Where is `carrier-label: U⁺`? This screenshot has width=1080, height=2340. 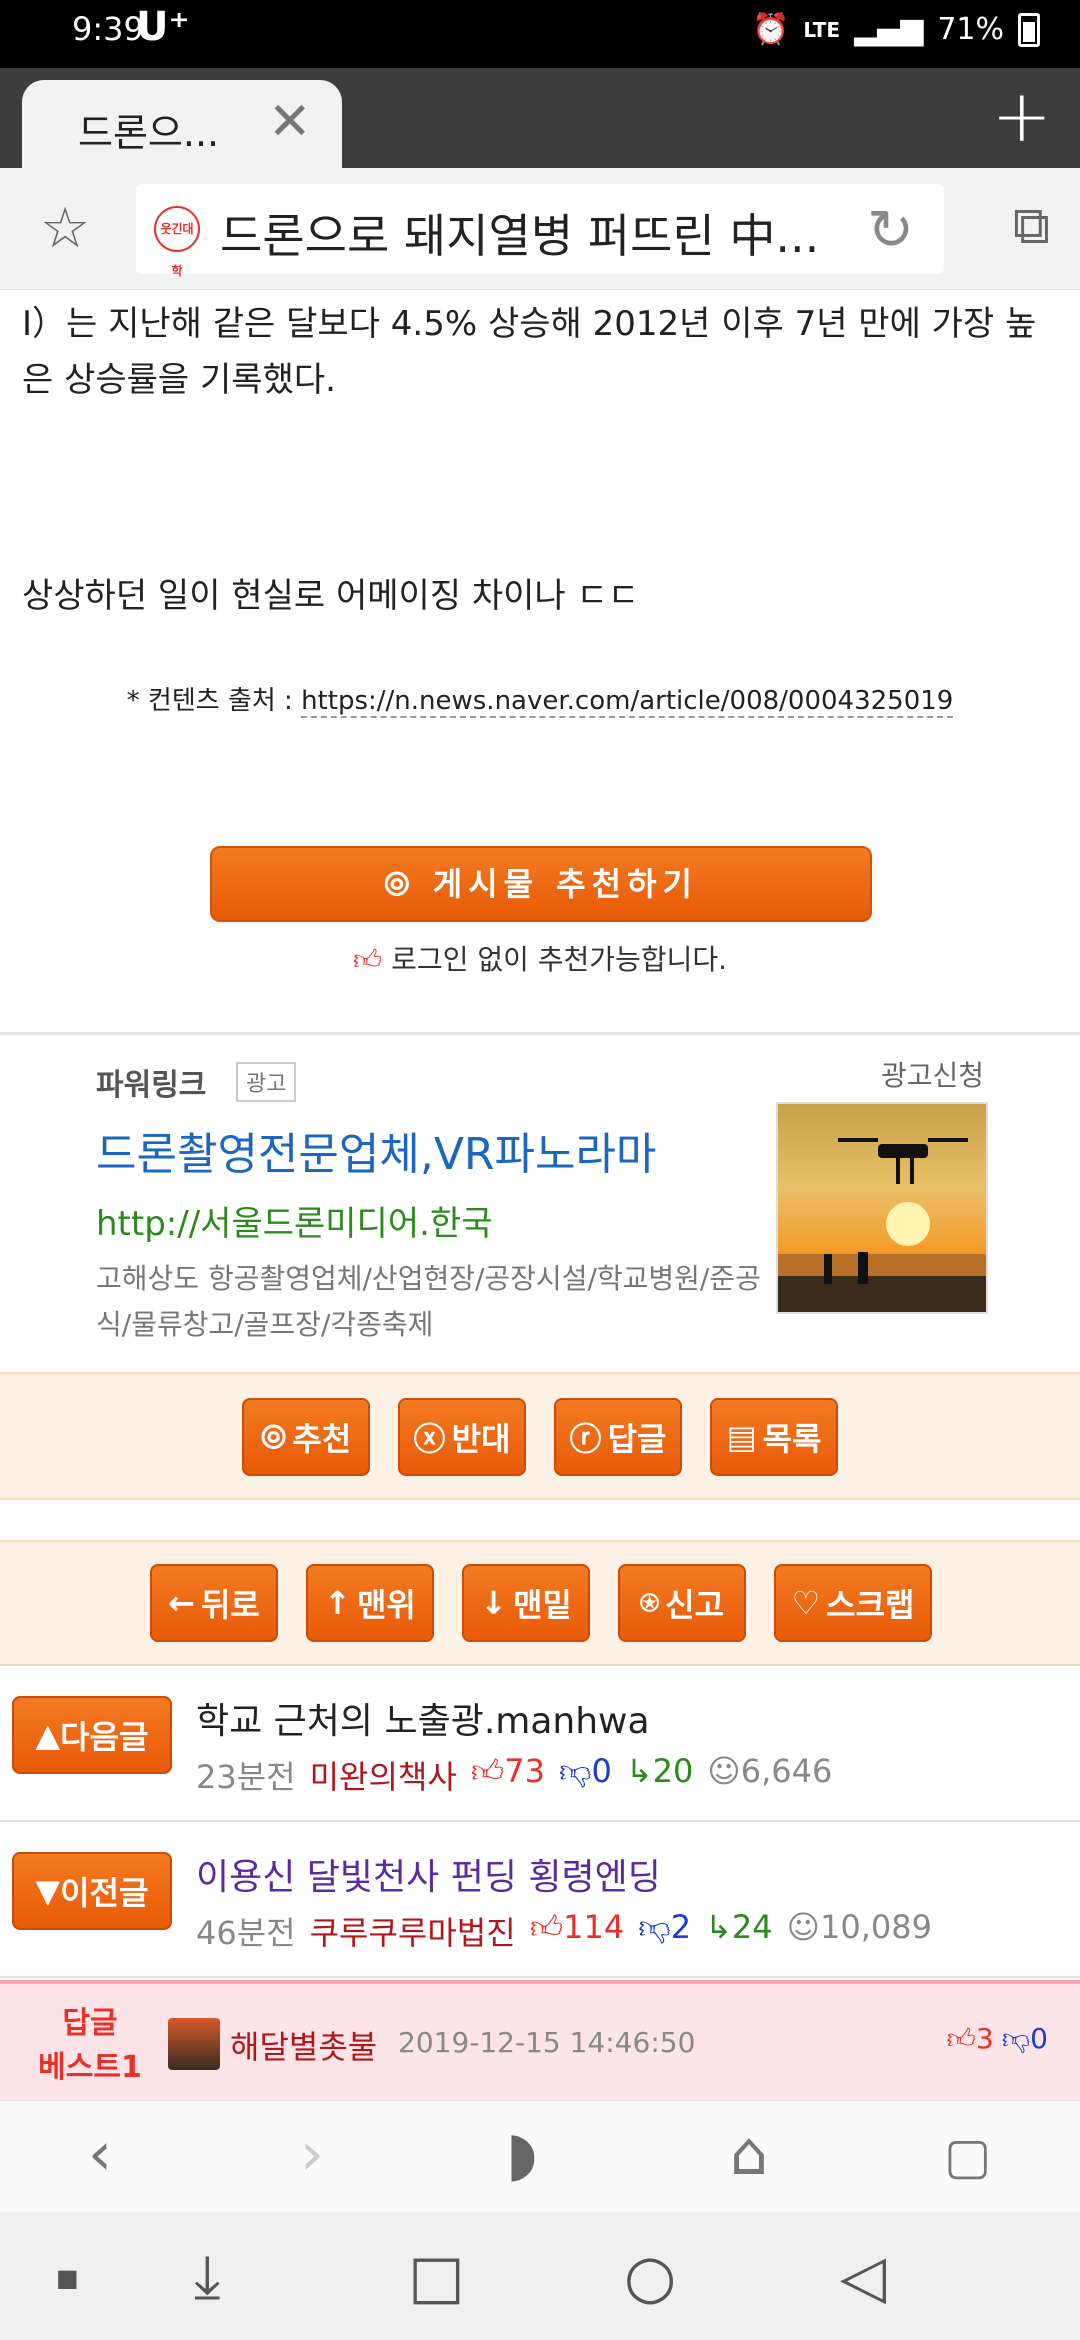
carrier-label: U⁺ is located at coordinates (163, 27).